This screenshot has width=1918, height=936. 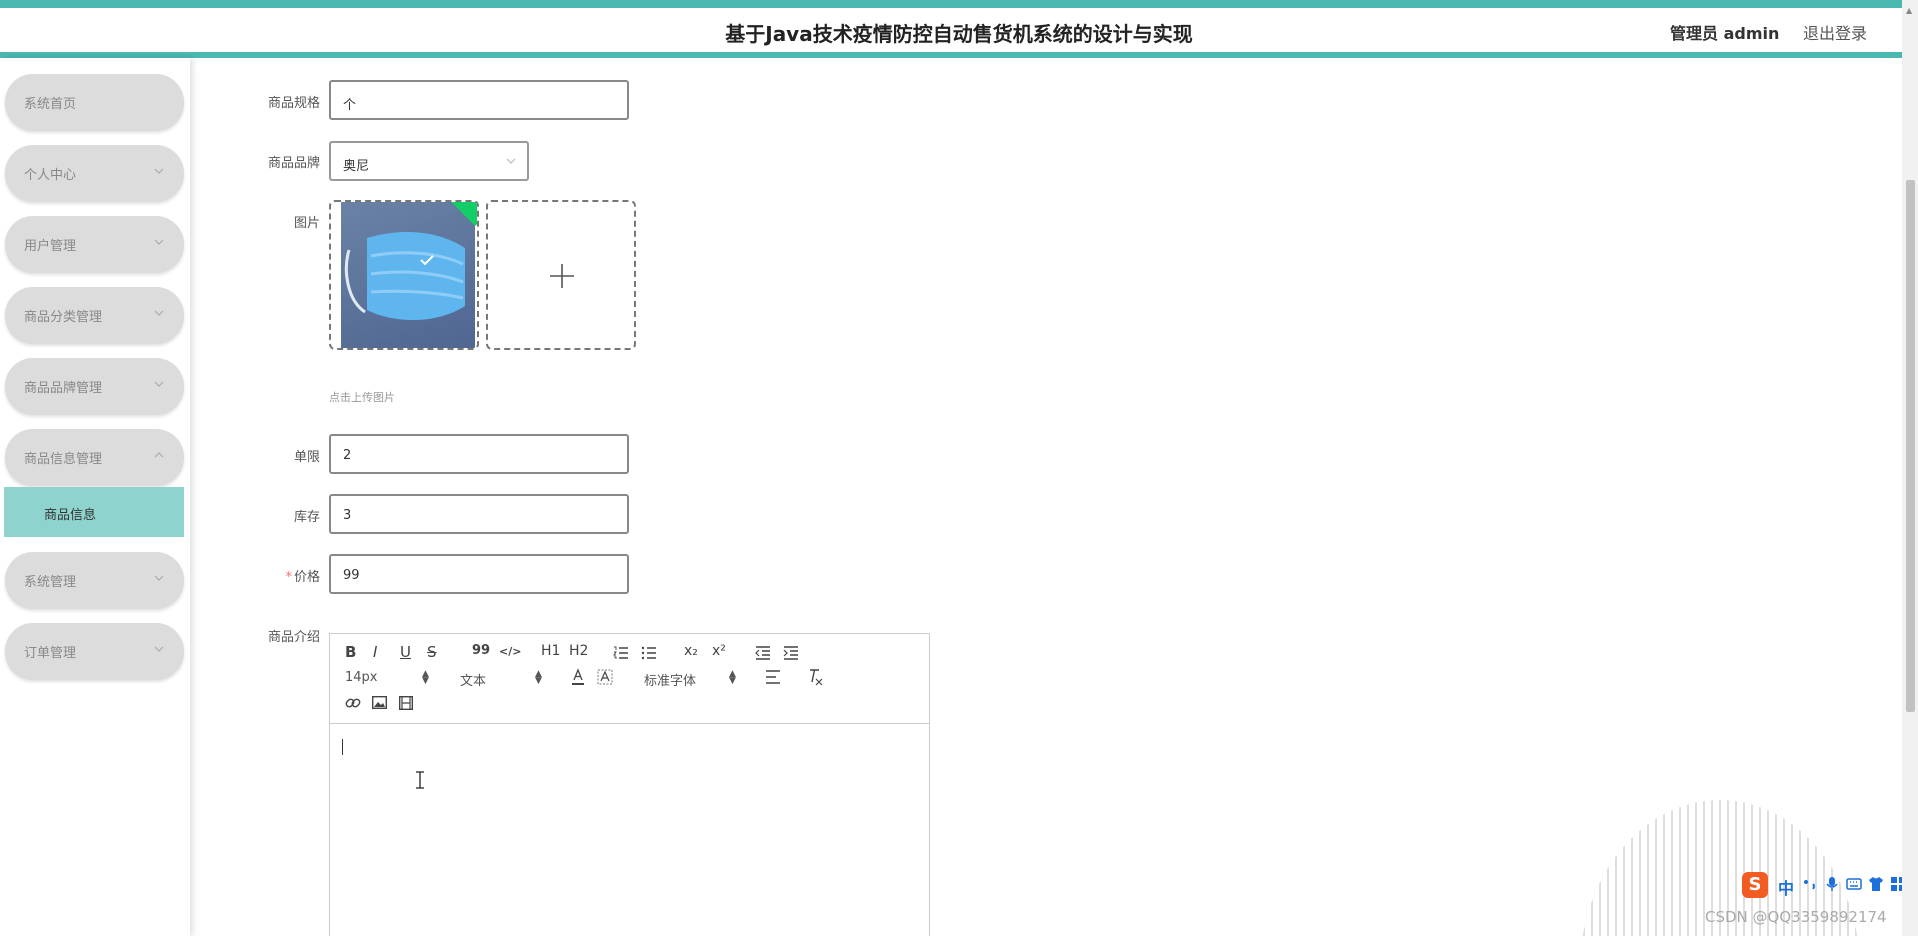 I want to click on text-cursor-icon, so click(x=420, y=780).